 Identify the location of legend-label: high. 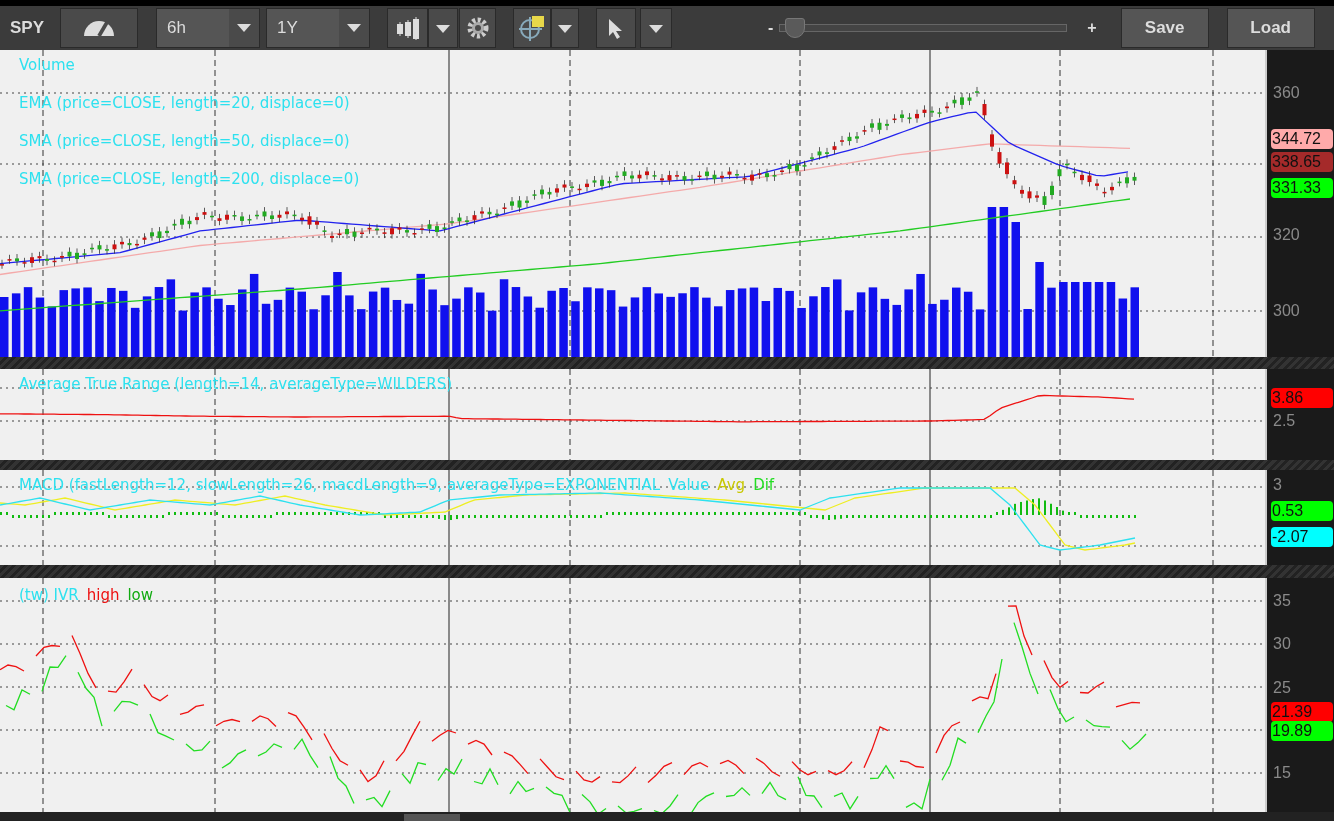
(103, 595).